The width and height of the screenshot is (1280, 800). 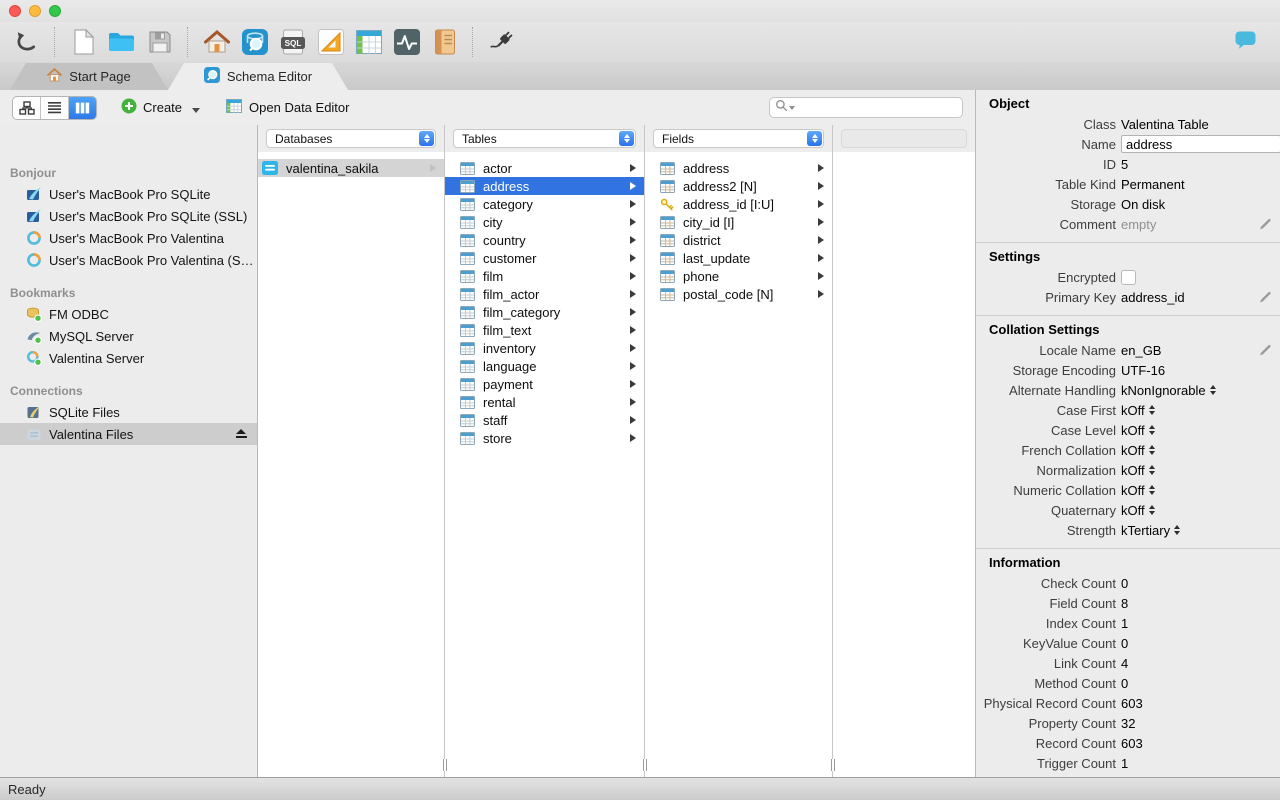 What do you see at coordinates (544, 348) in the screenshot?
I see `table-list-item: inventory` at bounding box center [544, 348].